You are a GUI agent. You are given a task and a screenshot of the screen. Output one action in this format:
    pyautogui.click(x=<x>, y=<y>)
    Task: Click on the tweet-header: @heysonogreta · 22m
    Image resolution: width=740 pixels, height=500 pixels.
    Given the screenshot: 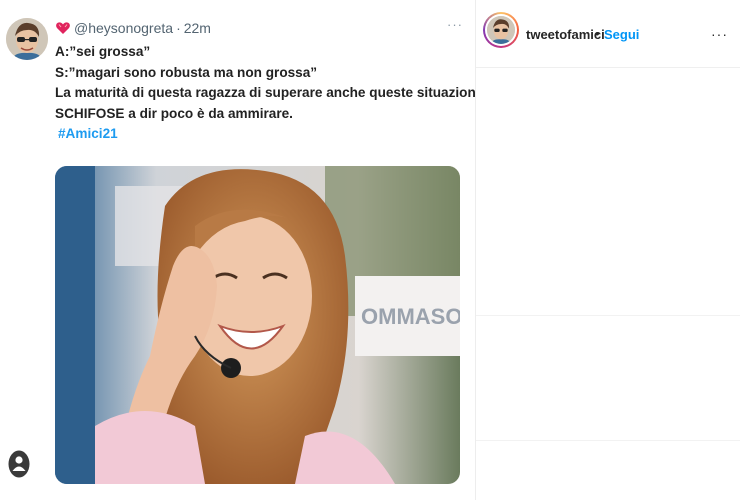 What is the action you would take?
    pyautogui.click(x=133, y=28)
    